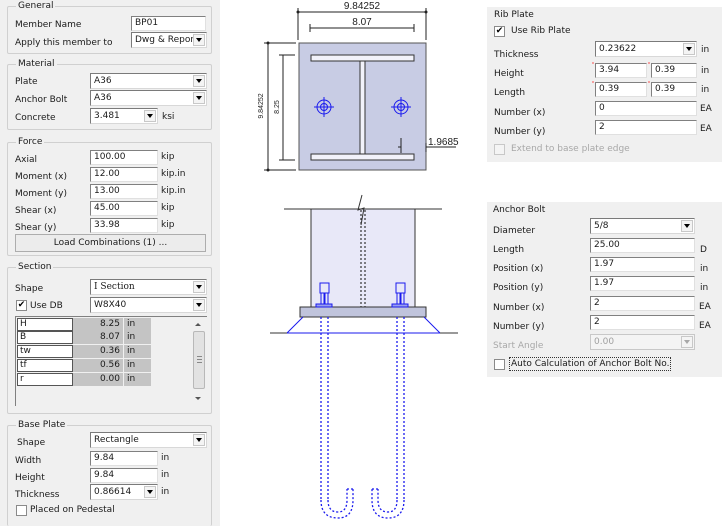 The image size is (722, 526). I want to click on plan-web, so click(362, 107).